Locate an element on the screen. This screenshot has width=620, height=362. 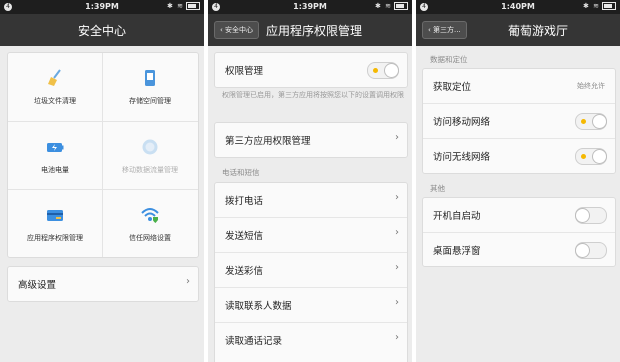
row-label: 发送短信 is located at coordinates (244, 236).